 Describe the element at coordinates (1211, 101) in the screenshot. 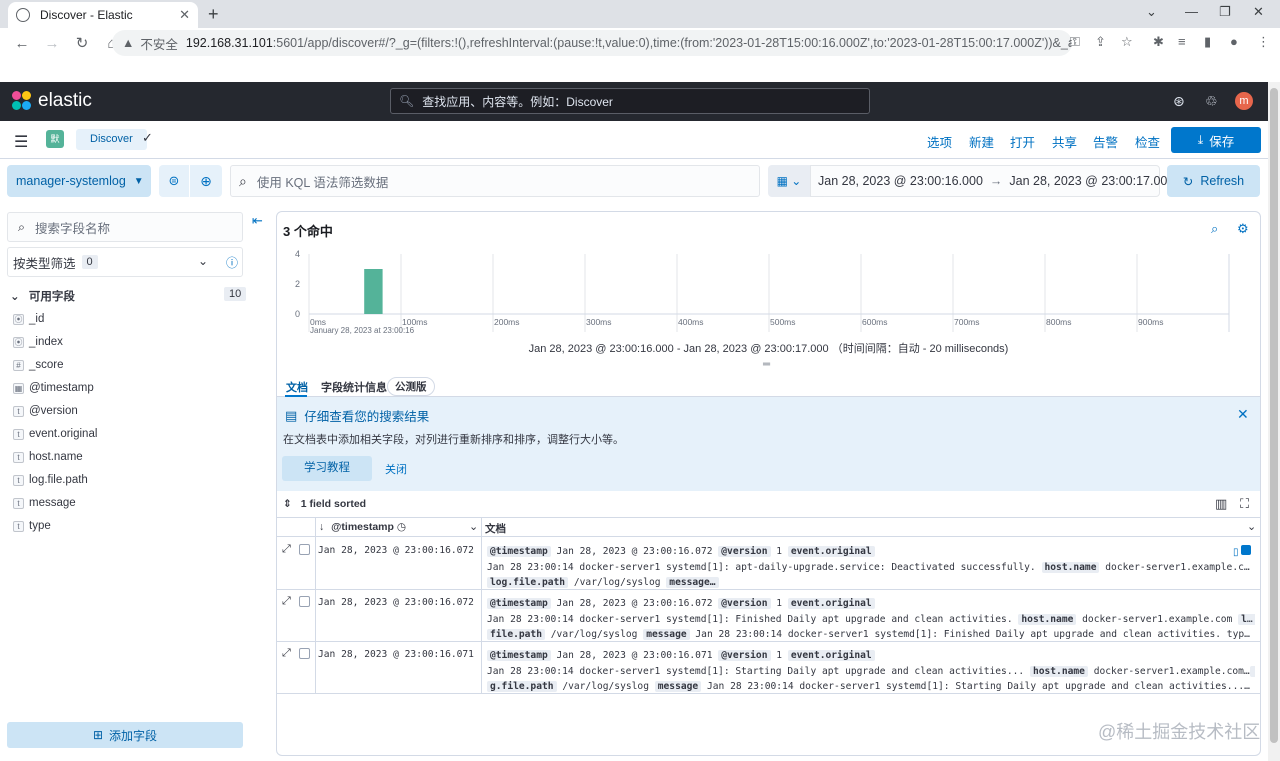

I see `news-icon: ♲` at that location.